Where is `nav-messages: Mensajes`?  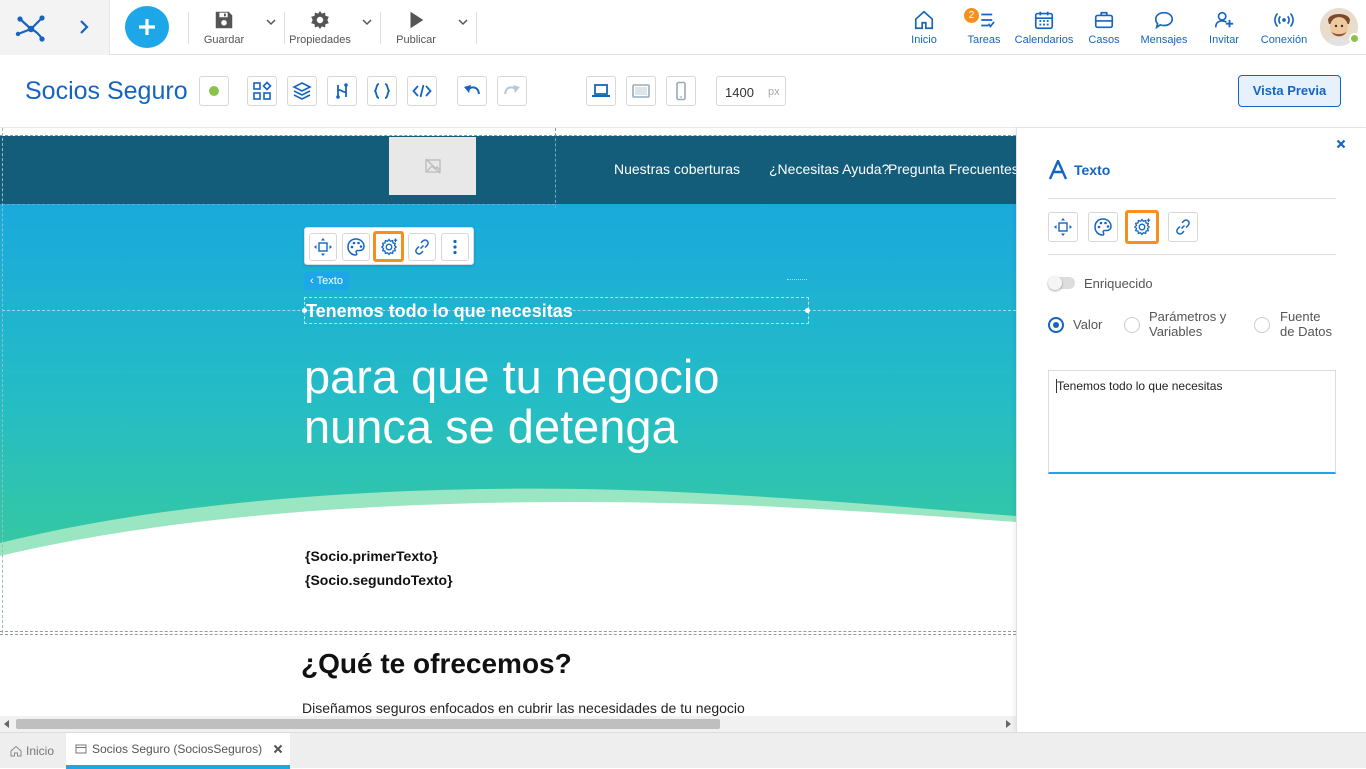 nav-messages: Mensajes is located at coordinates (1164, 27).